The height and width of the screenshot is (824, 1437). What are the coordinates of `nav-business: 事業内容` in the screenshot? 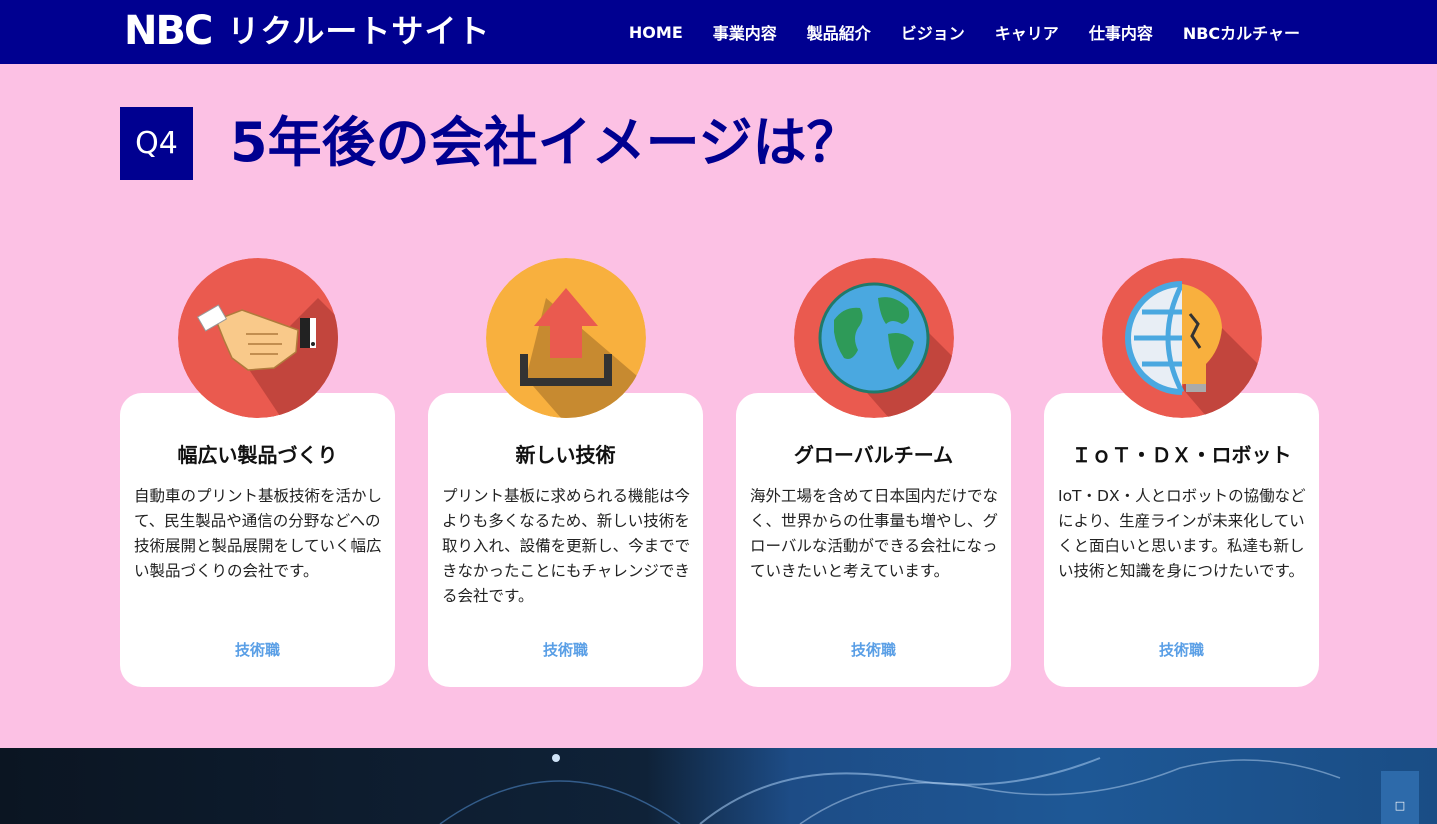 It's located at (745, 32).